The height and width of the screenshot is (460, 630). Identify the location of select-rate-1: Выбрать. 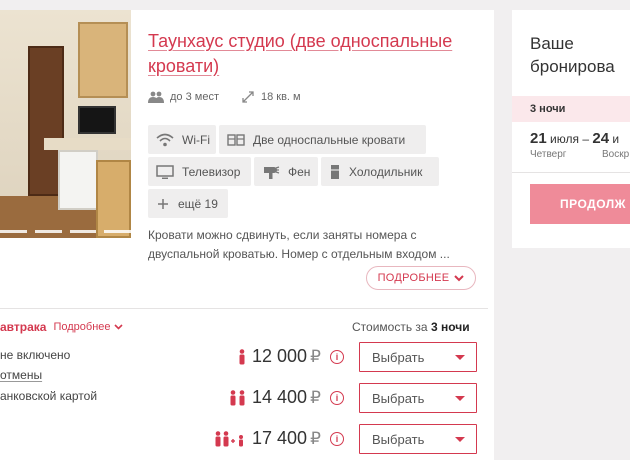
(418, 357).